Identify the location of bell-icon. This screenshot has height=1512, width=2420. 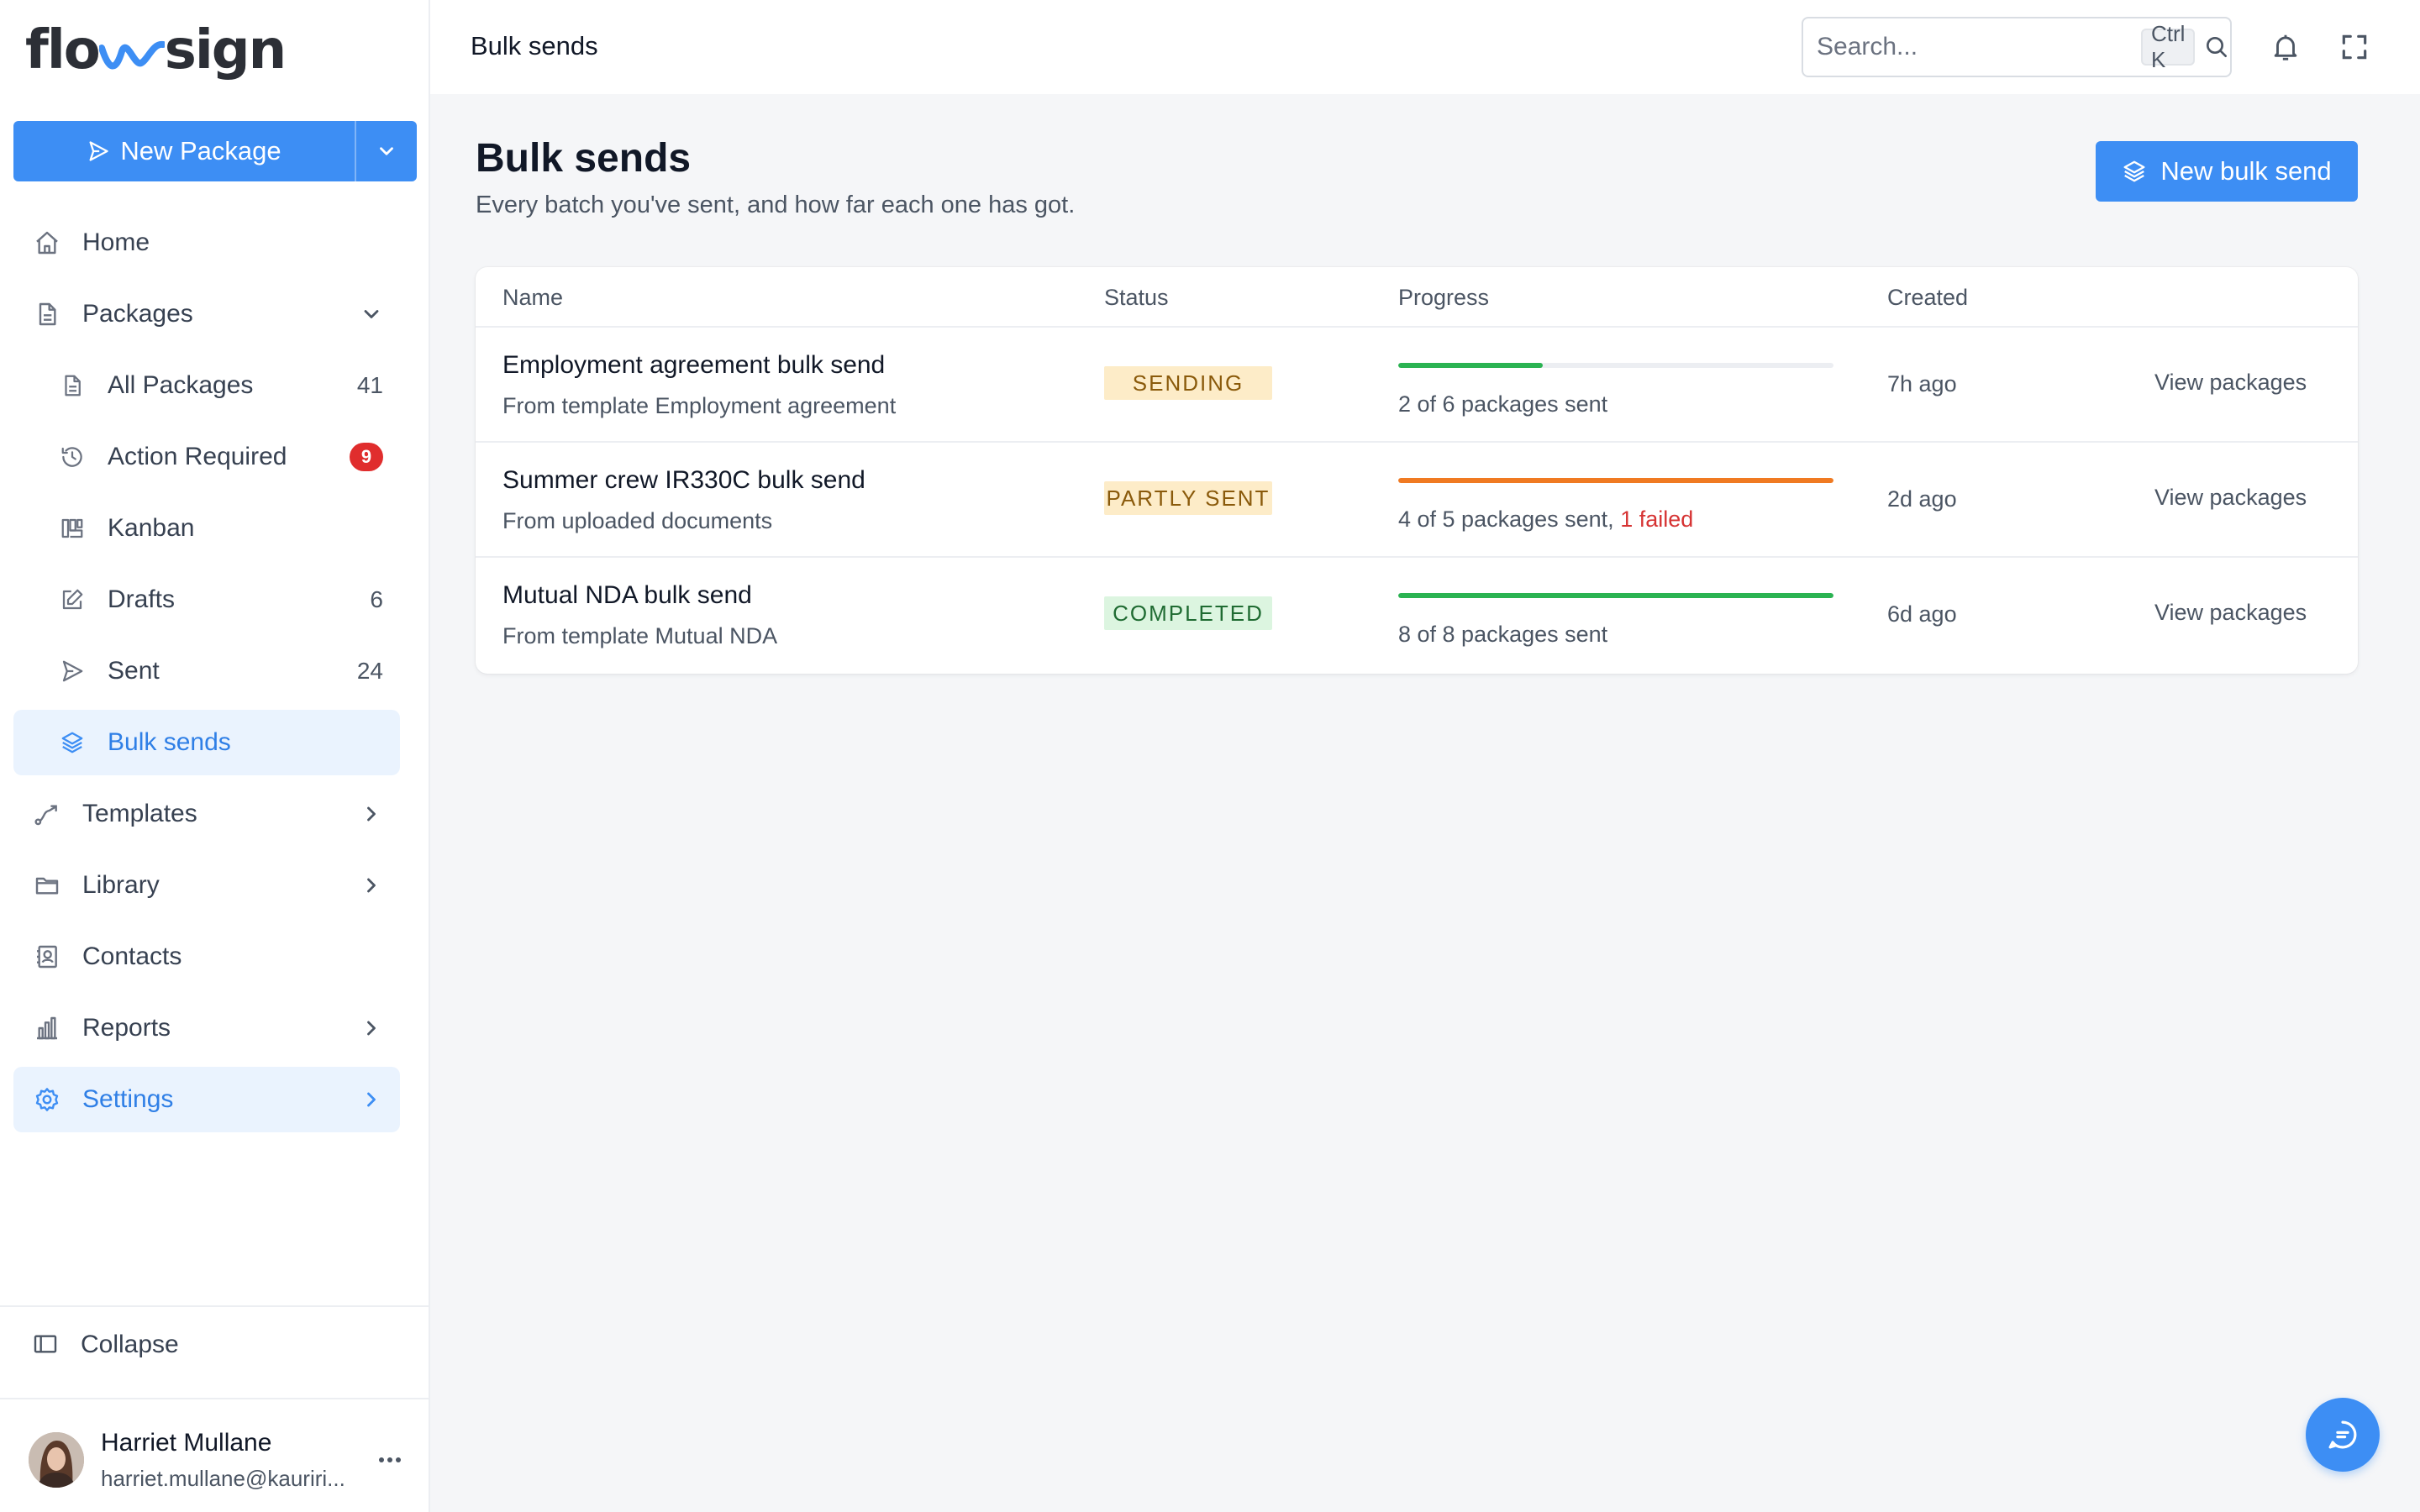
(2285, 47).